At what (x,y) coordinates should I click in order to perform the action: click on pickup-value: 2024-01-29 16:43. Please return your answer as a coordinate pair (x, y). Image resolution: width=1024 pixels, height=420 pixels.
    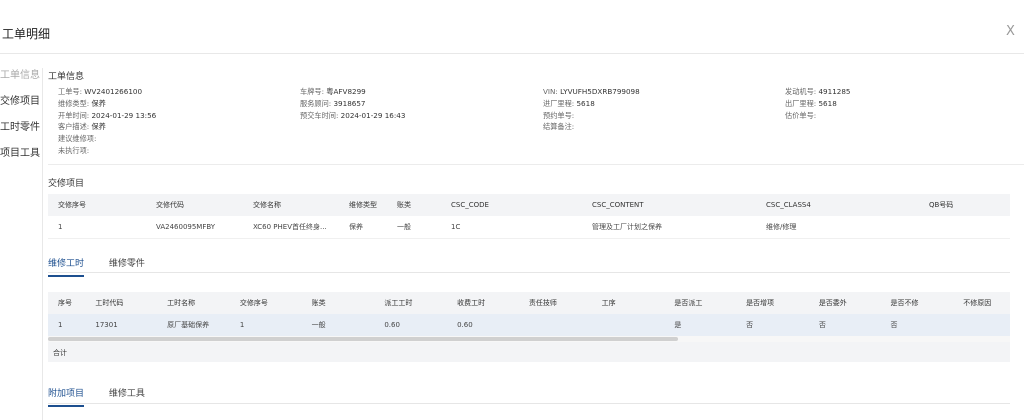
    Looking at the image, I should click on (373, 115).